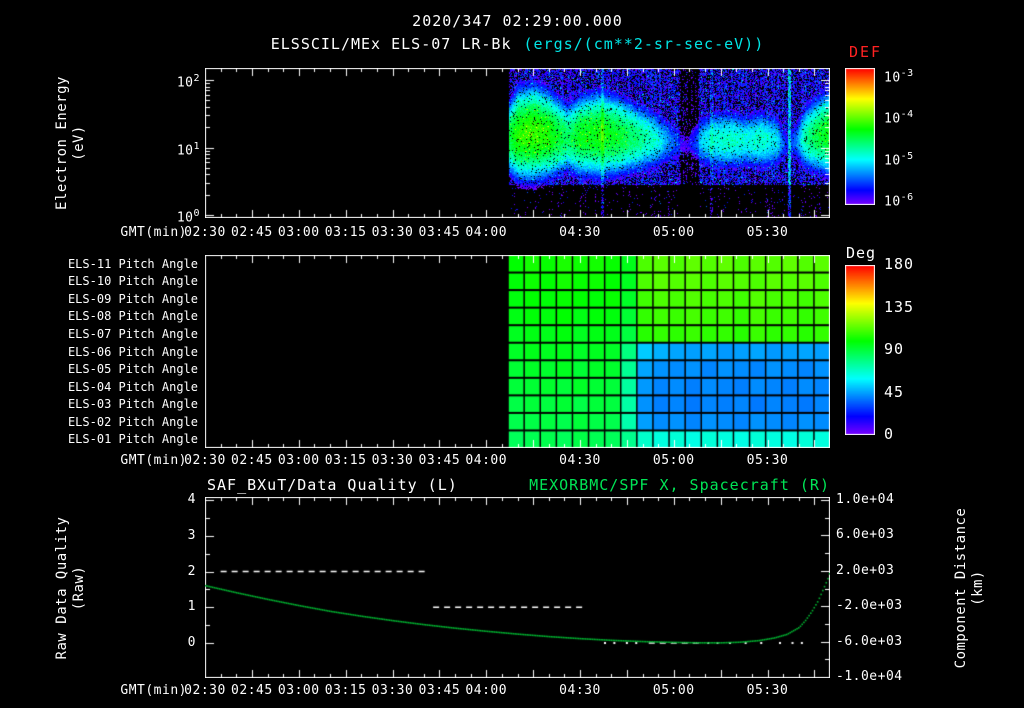 This screenshot has width=1024, height=708. Describe the element at coordinates (132, 333) in the screenshot. I see `pitch-row-label: ELS-07 Pitch Angle` at that location.